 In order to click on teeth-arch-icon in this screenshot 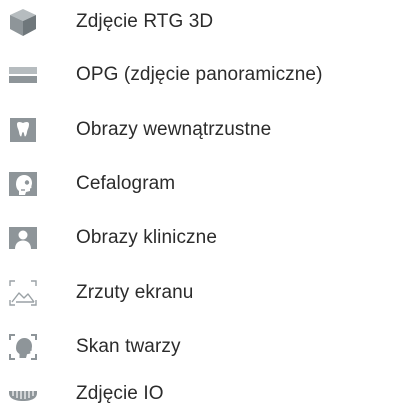, I will do `click(23, 394)`.